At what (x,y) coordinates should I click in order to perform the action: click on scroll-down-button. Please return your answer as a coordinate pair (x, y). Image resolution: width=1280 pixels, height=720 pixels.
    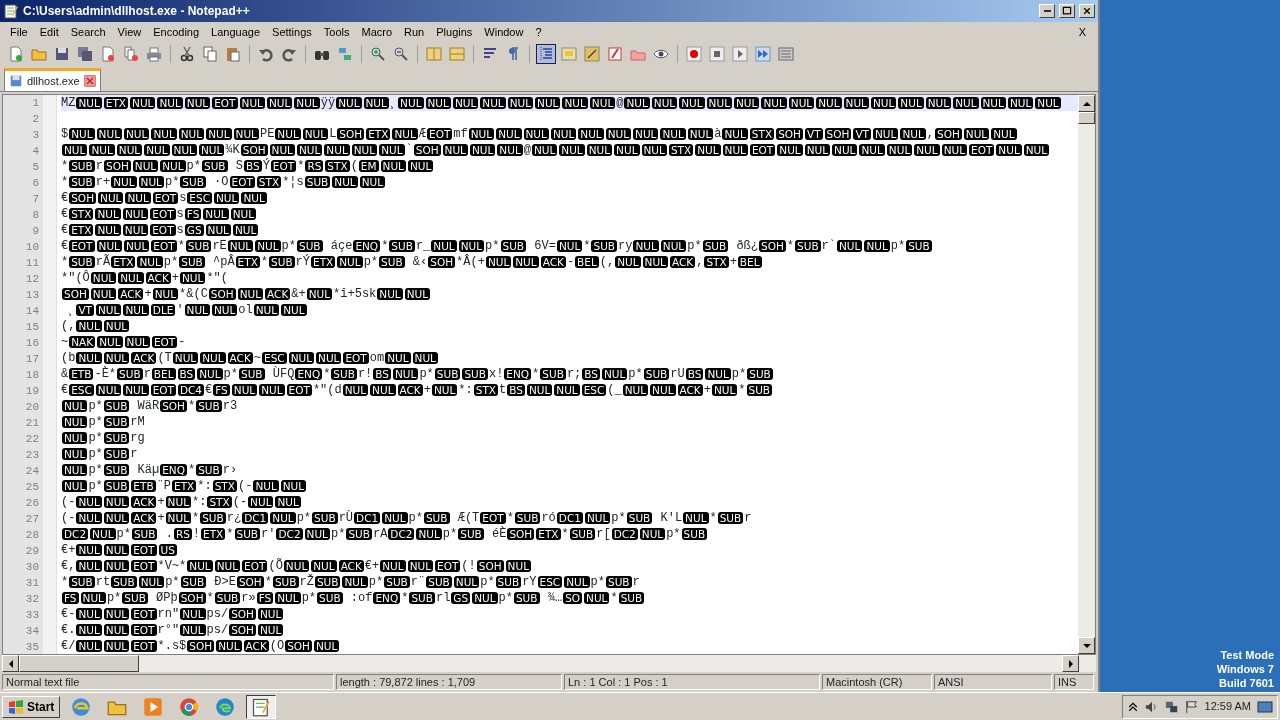
    Looking at the image, I should click on (1086, 645).